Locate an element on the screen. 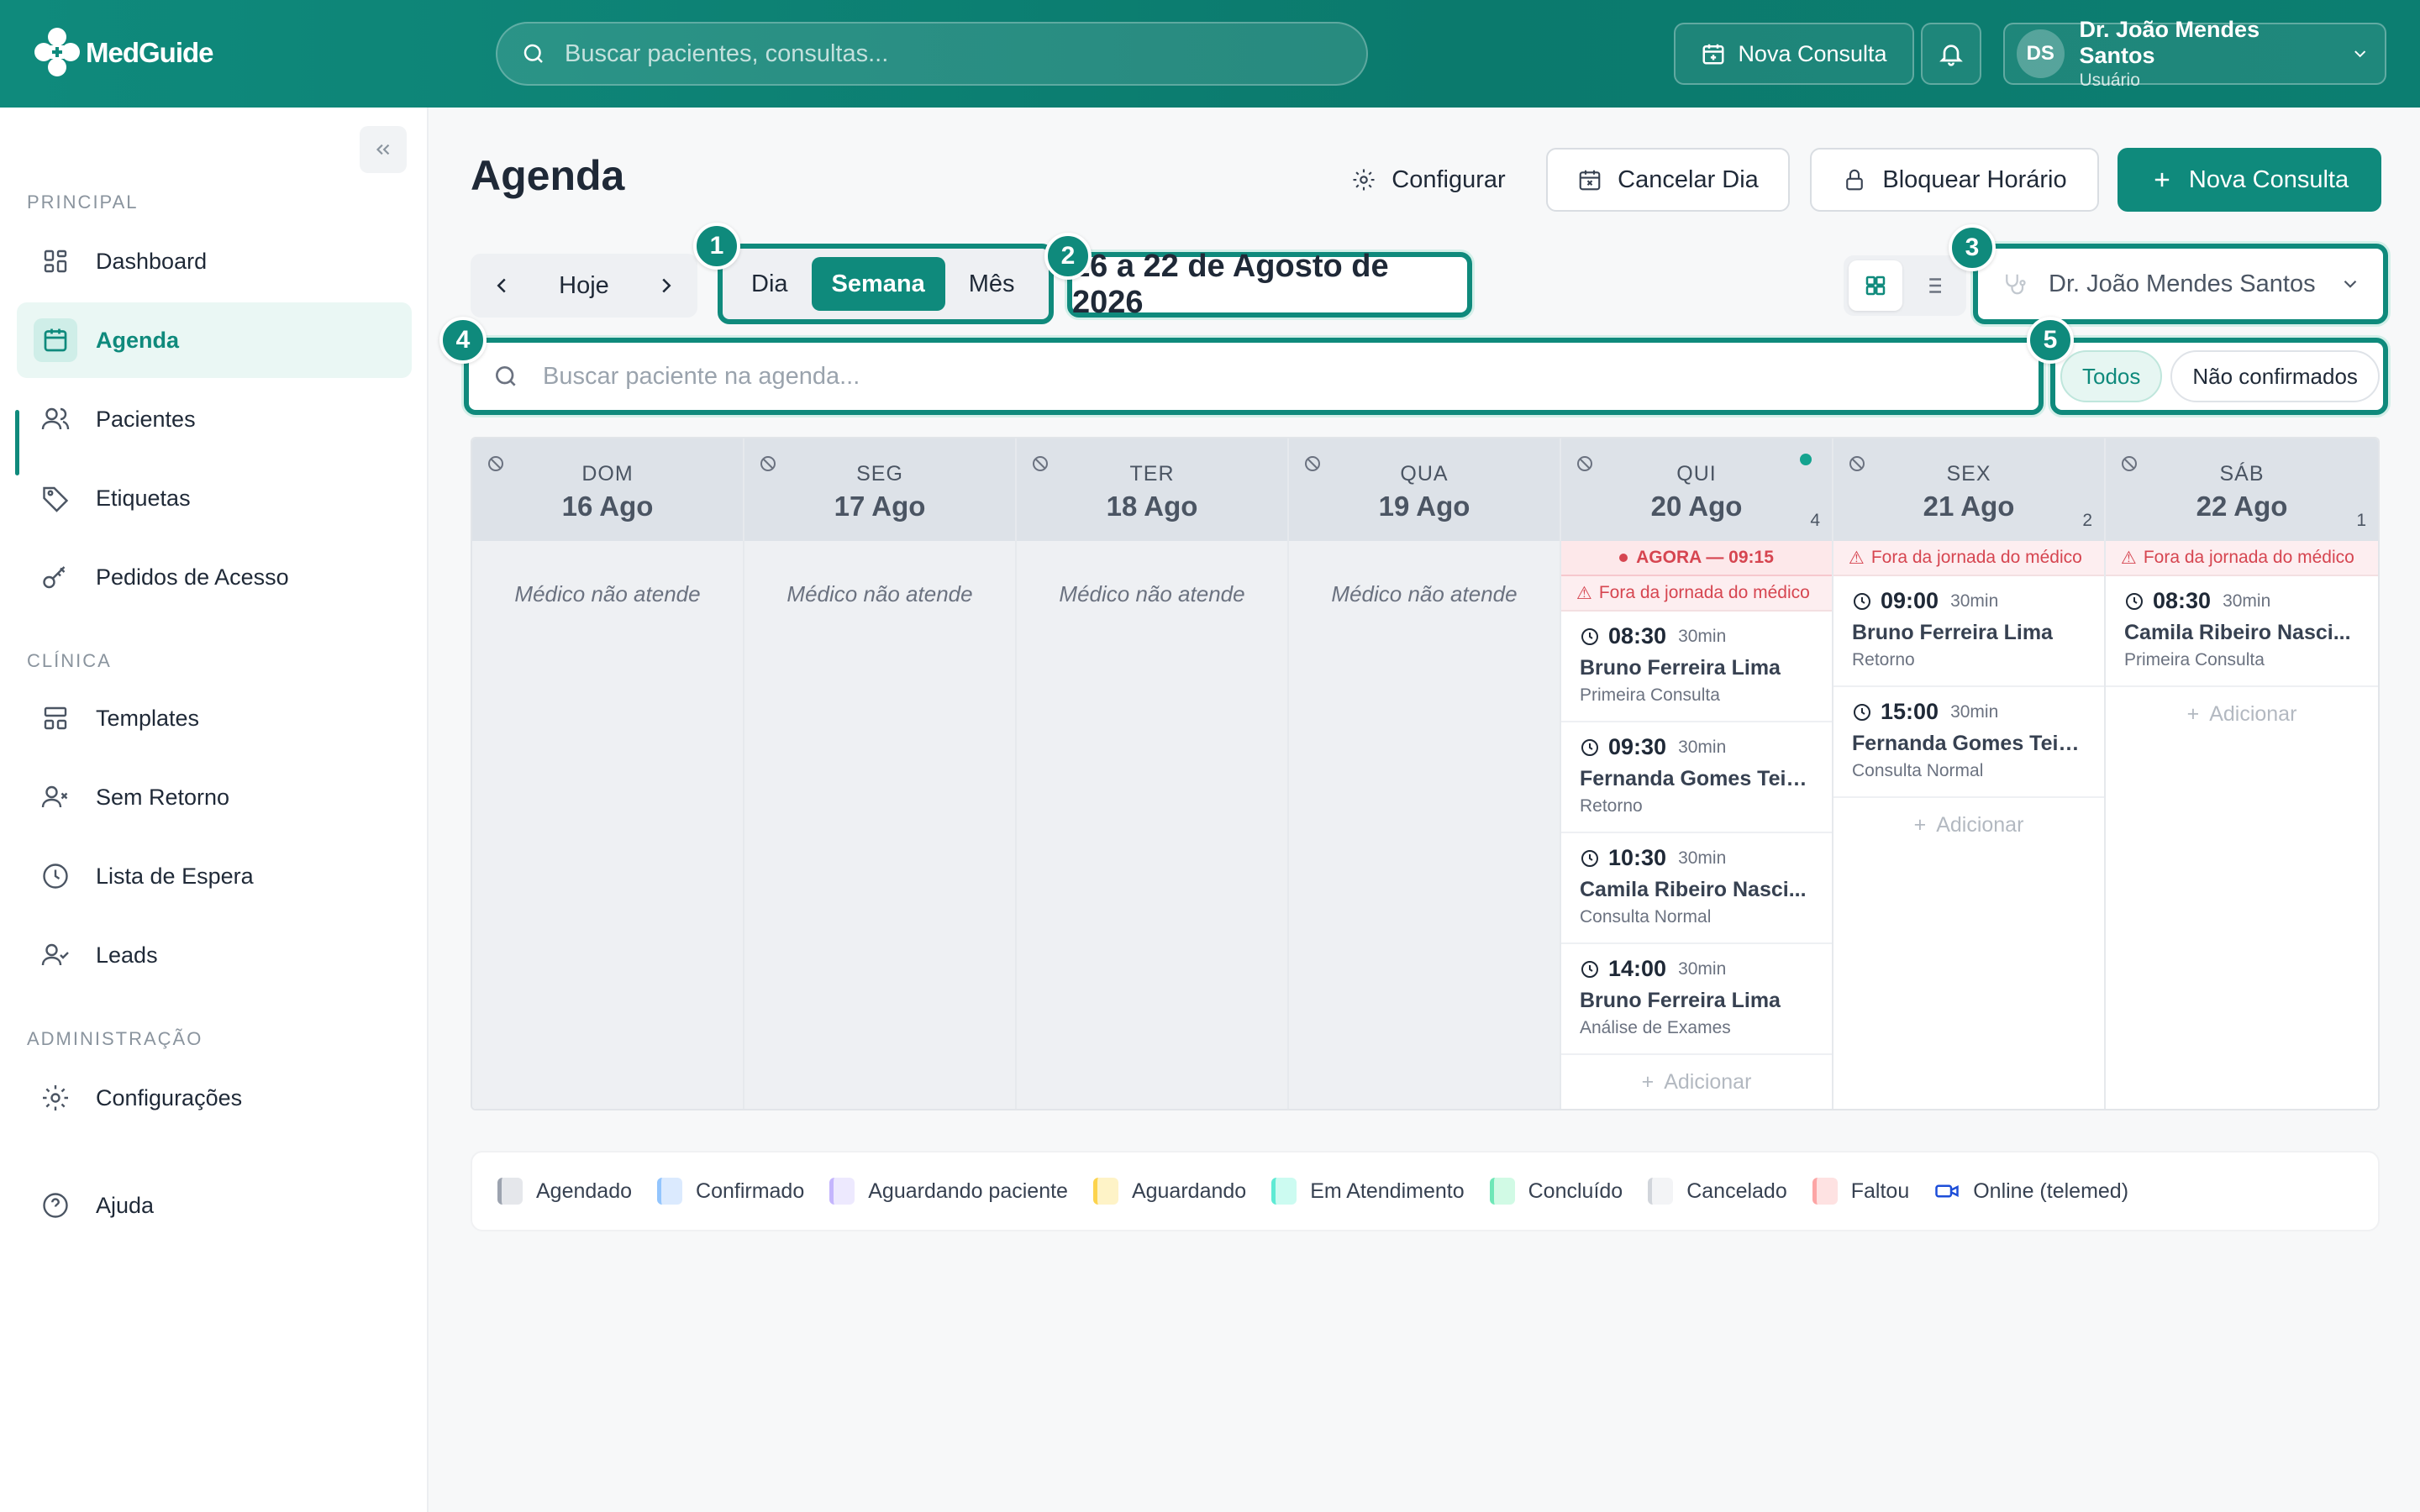  marker-5: 5 is located at coordinates (2050, 340).